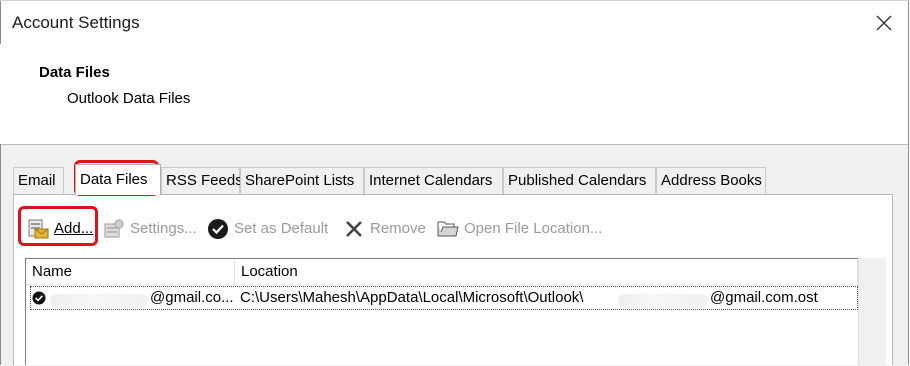  I want to click on window-title: Account Settings, so click(76, 22).